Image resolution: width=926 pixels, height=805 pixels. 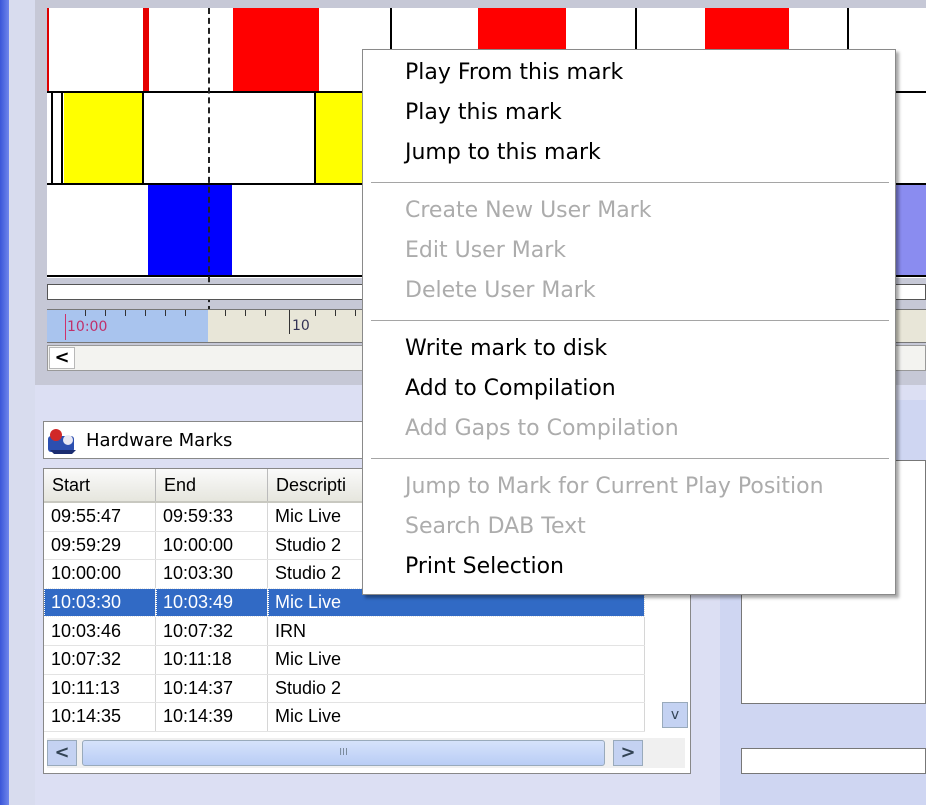 I want to click on table-row: 10:14:35 10:14:39 Mic Live, so click(x=344, y=717).